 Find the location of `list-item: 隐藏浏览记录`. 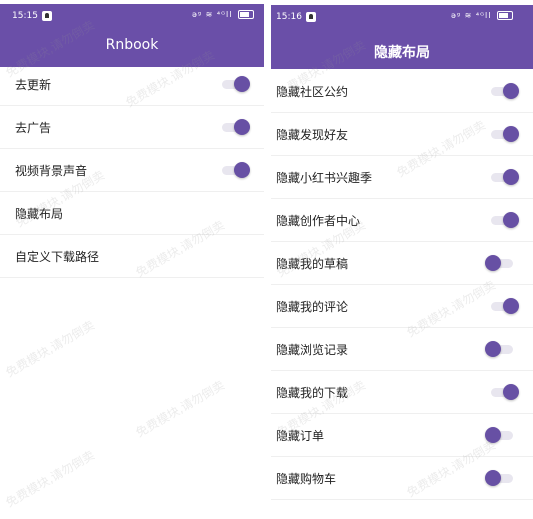

list-item: 隐藏浏览记录 is located at coordinates (402, 349).